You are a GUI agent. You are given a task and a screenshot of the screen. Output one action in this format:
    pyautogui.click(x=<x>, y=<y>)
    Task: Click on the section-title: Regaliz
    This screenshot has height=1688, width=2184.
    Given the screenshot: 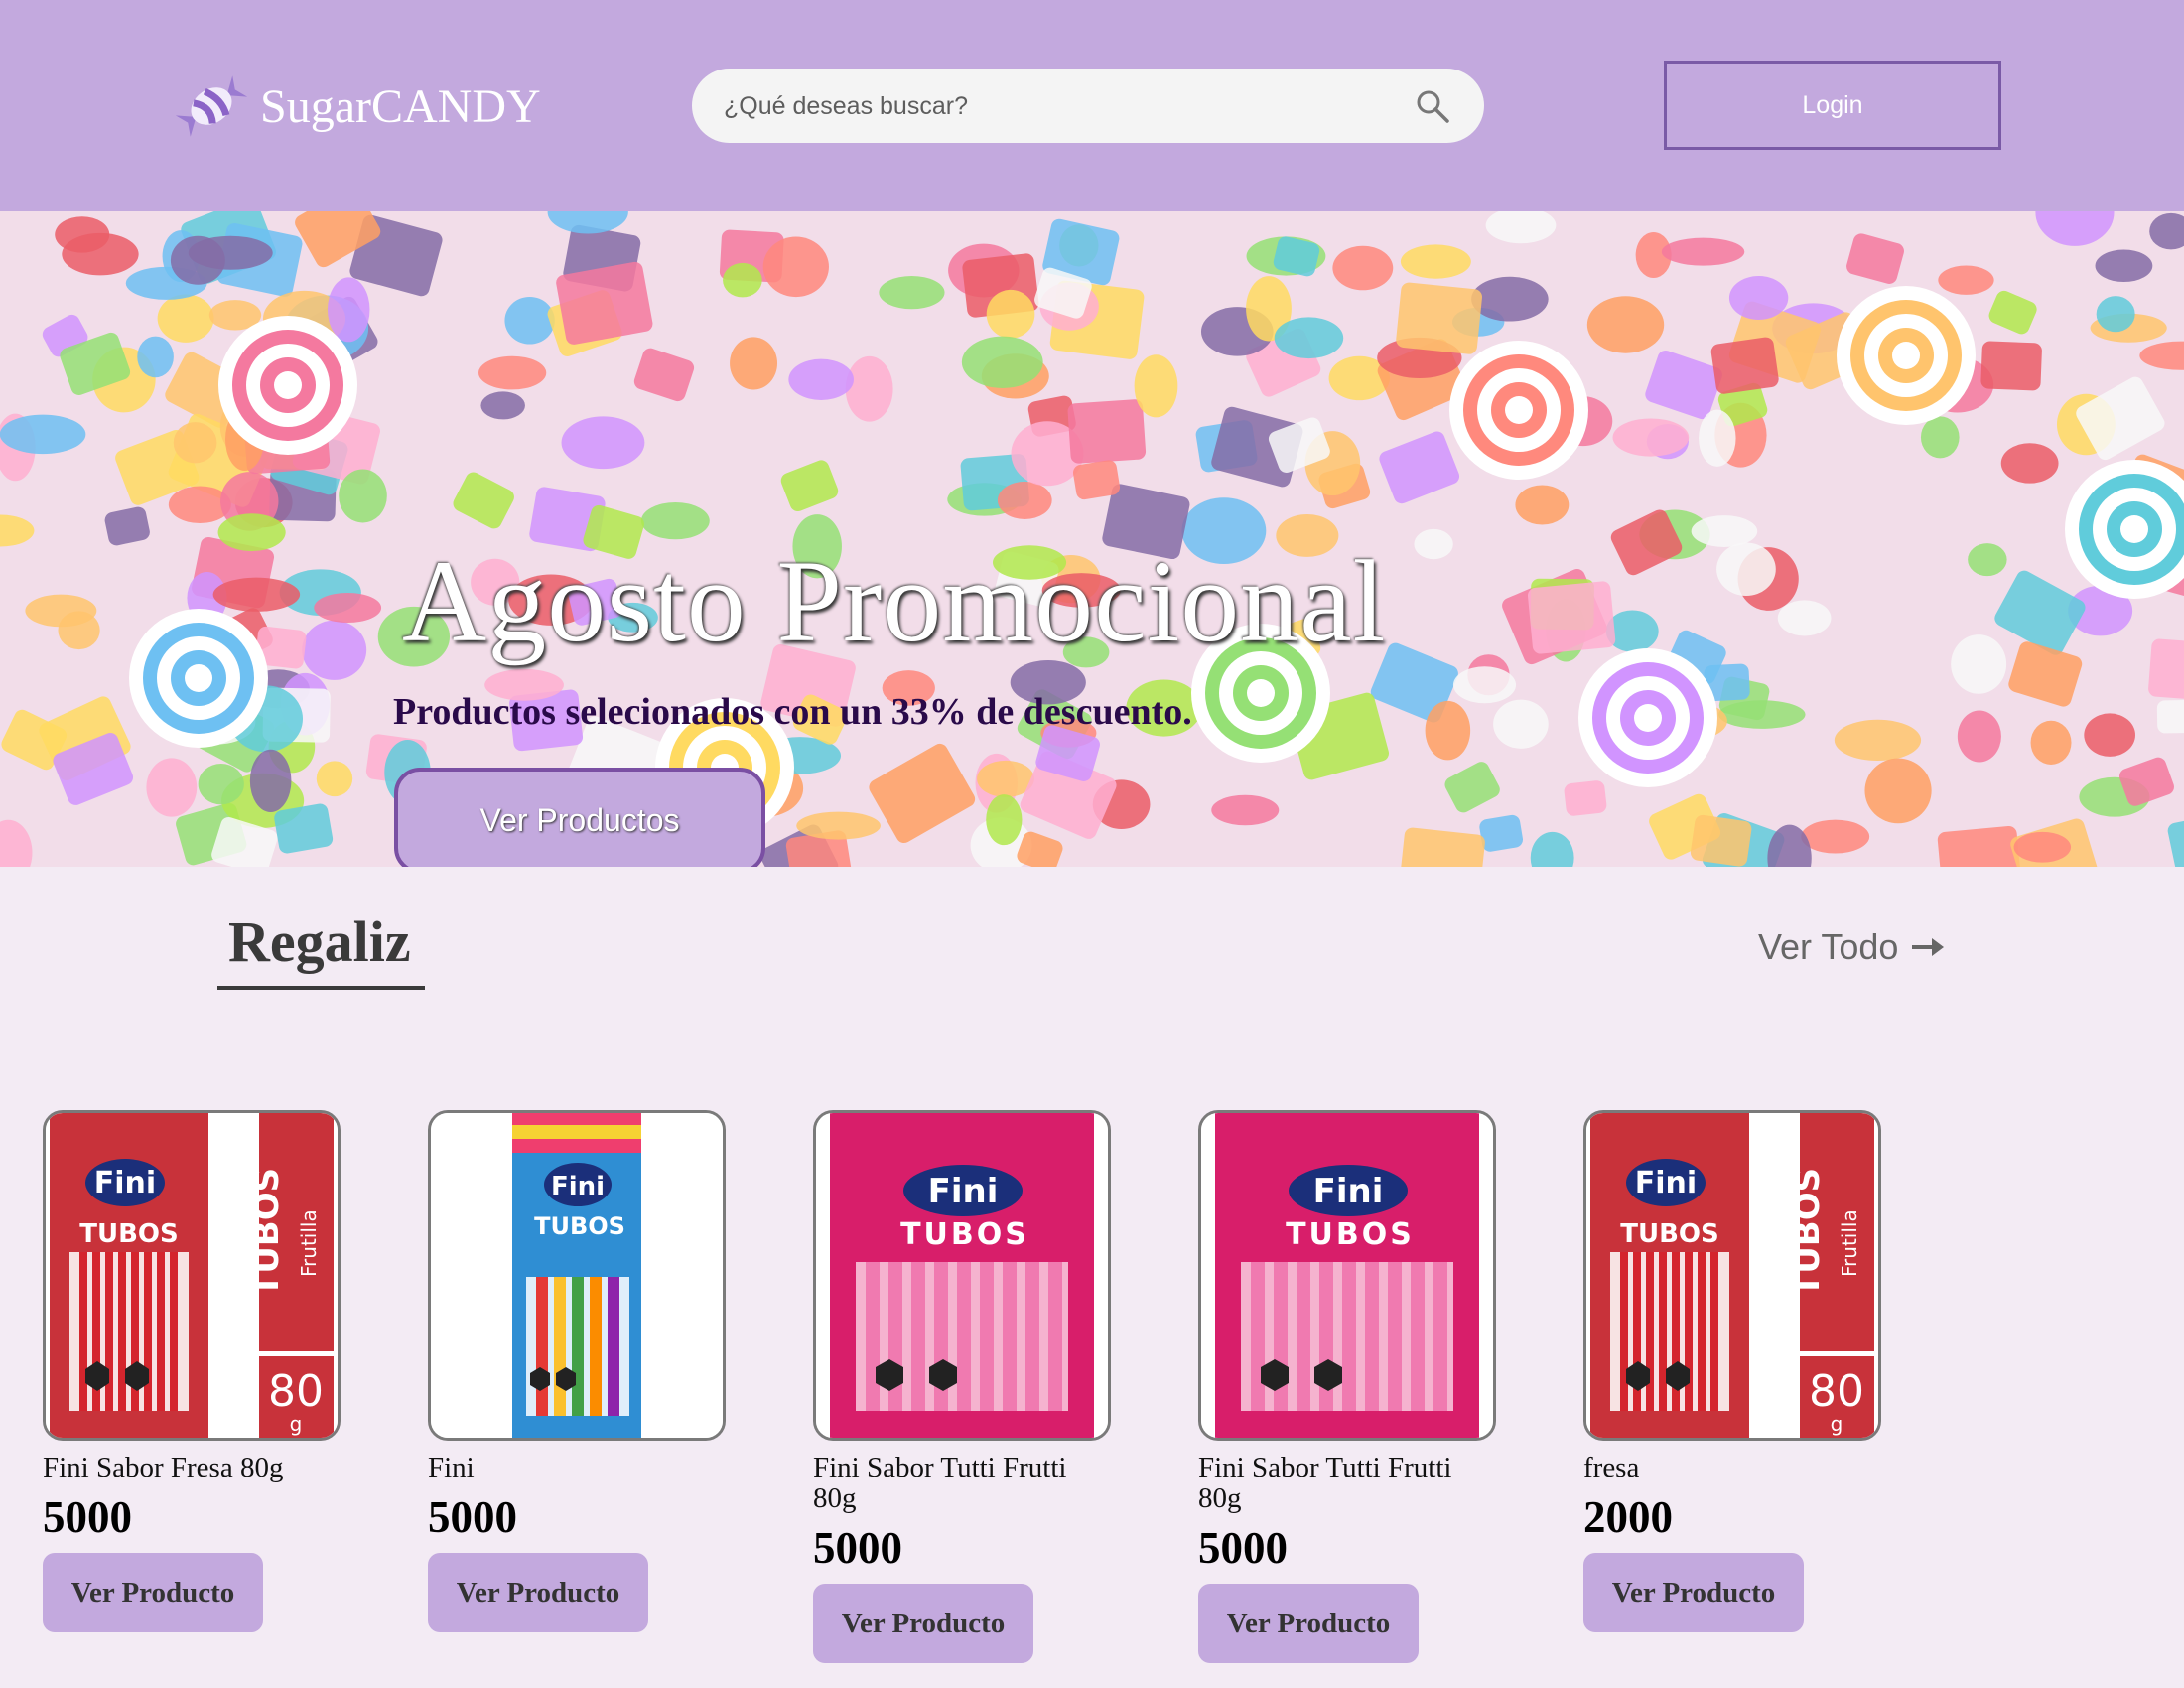 What is the action you would take?
    pyautogui.click(x=319, y=942)
    